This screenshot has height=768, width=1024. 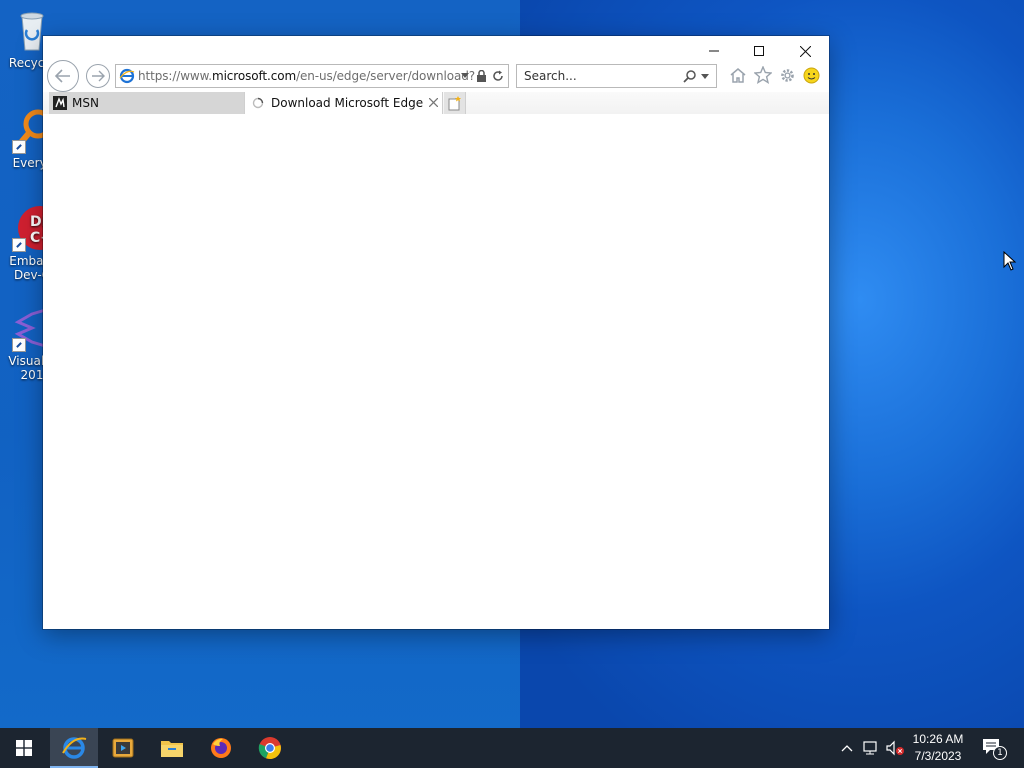 I want to click on tray-network, so click(x=871, y=748).